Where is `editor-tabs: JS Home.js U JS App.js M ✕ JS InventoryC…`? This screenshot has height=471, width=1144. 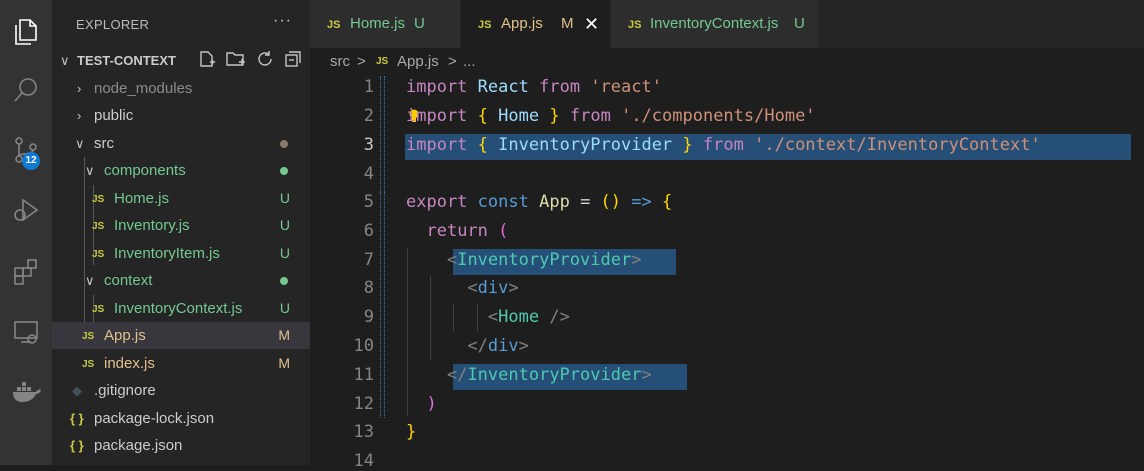 editor-tabs: JS Home.js U JS App.js M ✕ JS InventoryC… is located at coordinates (727, 24).